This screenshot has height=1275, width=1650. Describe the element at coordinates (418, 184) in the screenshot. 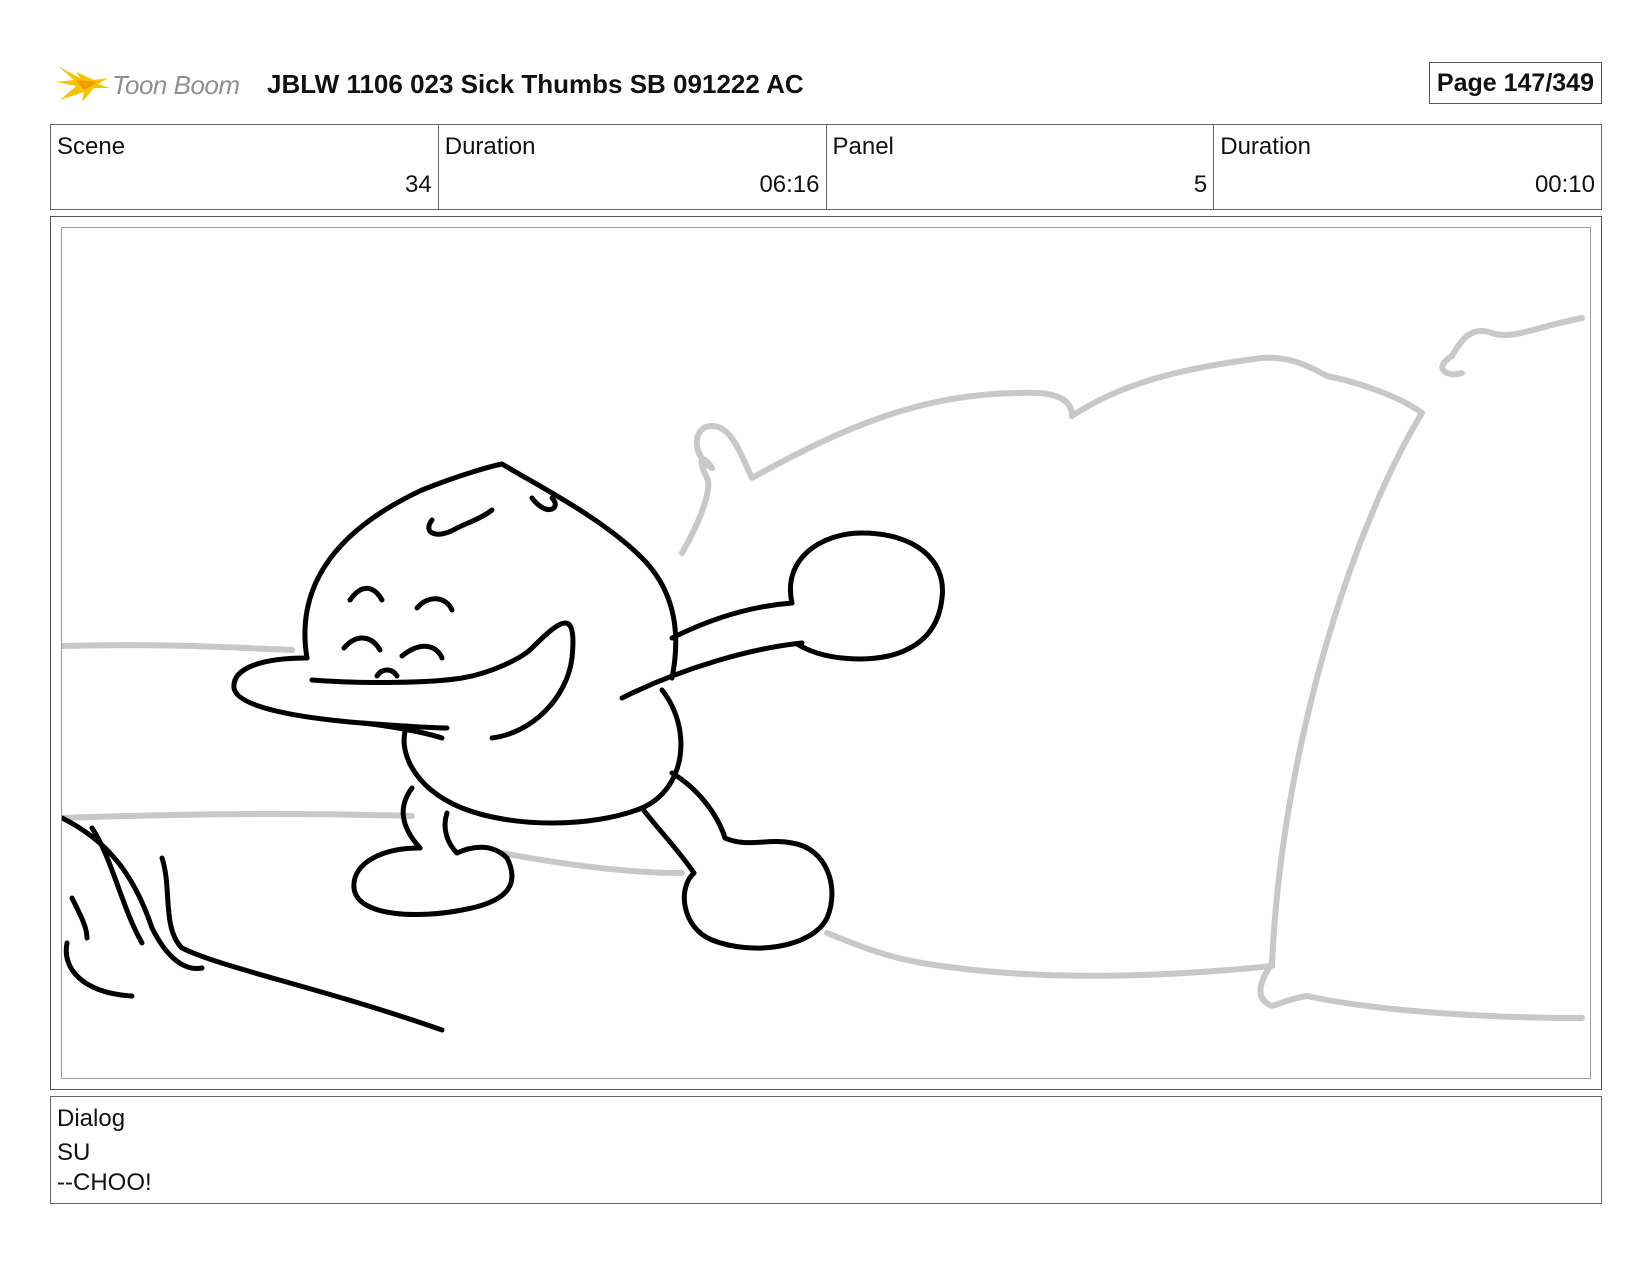

I see `scene-value: 34` at that location.